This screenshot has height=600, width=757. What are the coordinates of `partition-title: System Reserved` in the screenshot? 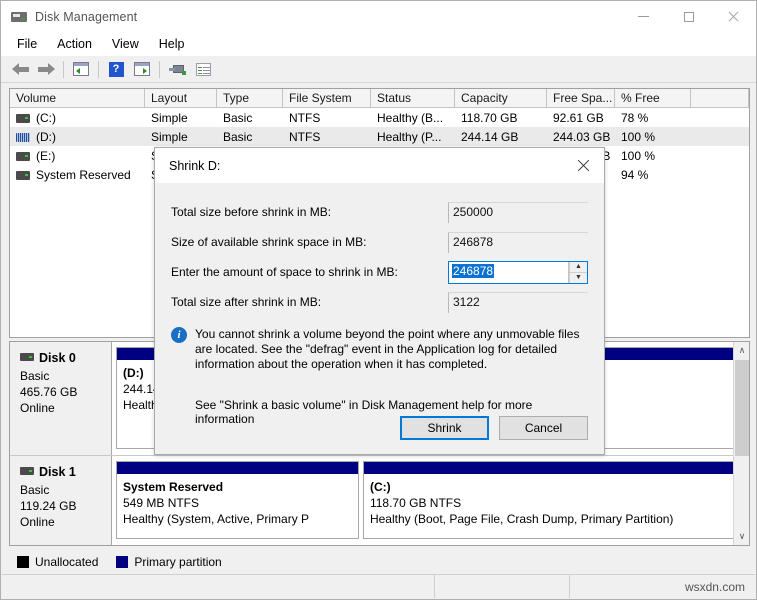 It's located at (173, 487).